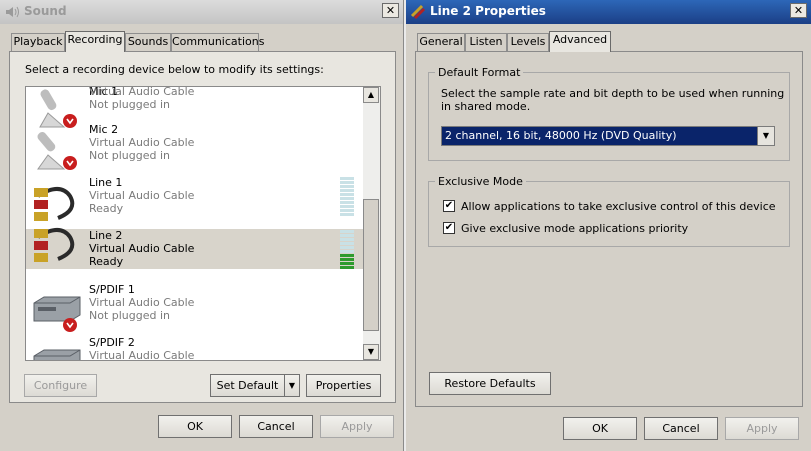 Image resolution: width=811 pixels, height=451 pixels. I want to click on device-list-scrollbar: ▲ ▼, so click(371, 223).